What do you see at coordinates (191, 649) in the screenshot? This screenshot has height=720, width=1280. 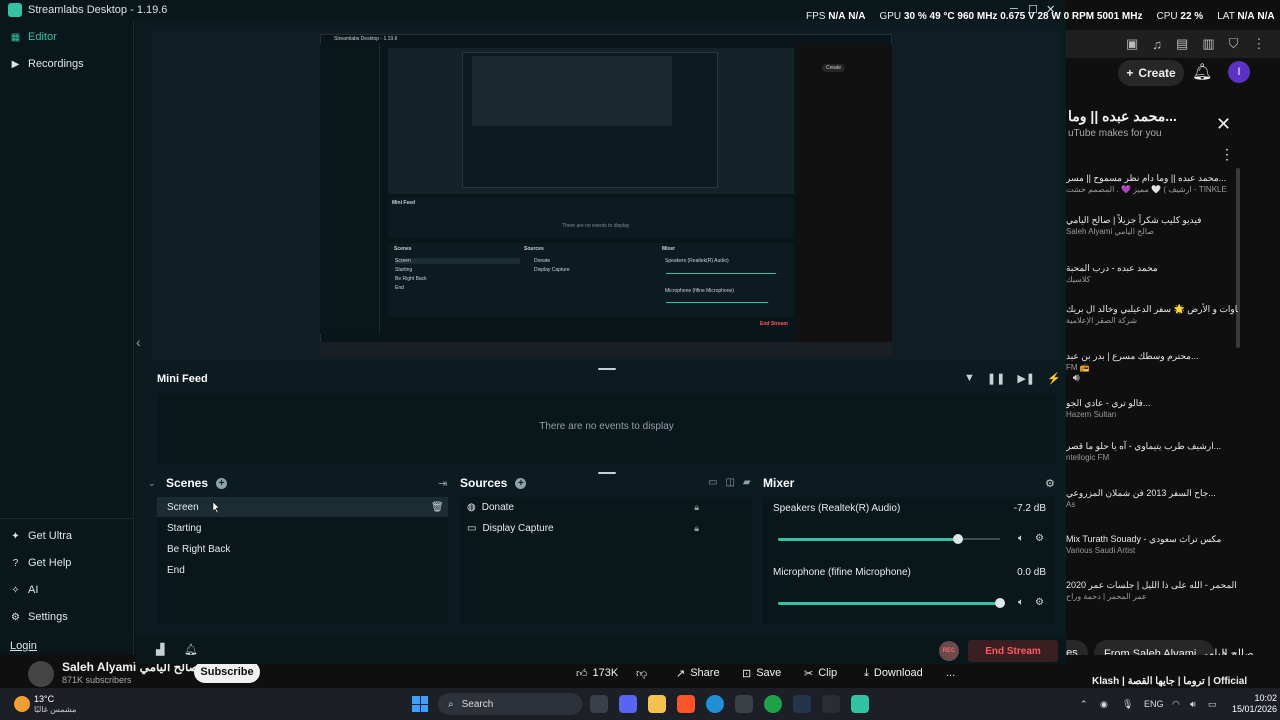 I see `notification-icon: 🔔︎` at bounding box center [191, 649].